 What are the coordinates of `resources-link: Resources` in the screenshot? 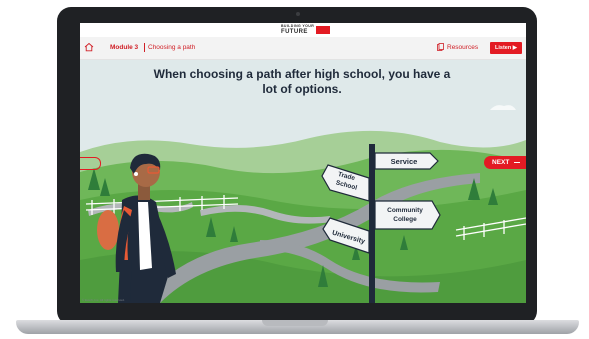 It's located at (457, 47).